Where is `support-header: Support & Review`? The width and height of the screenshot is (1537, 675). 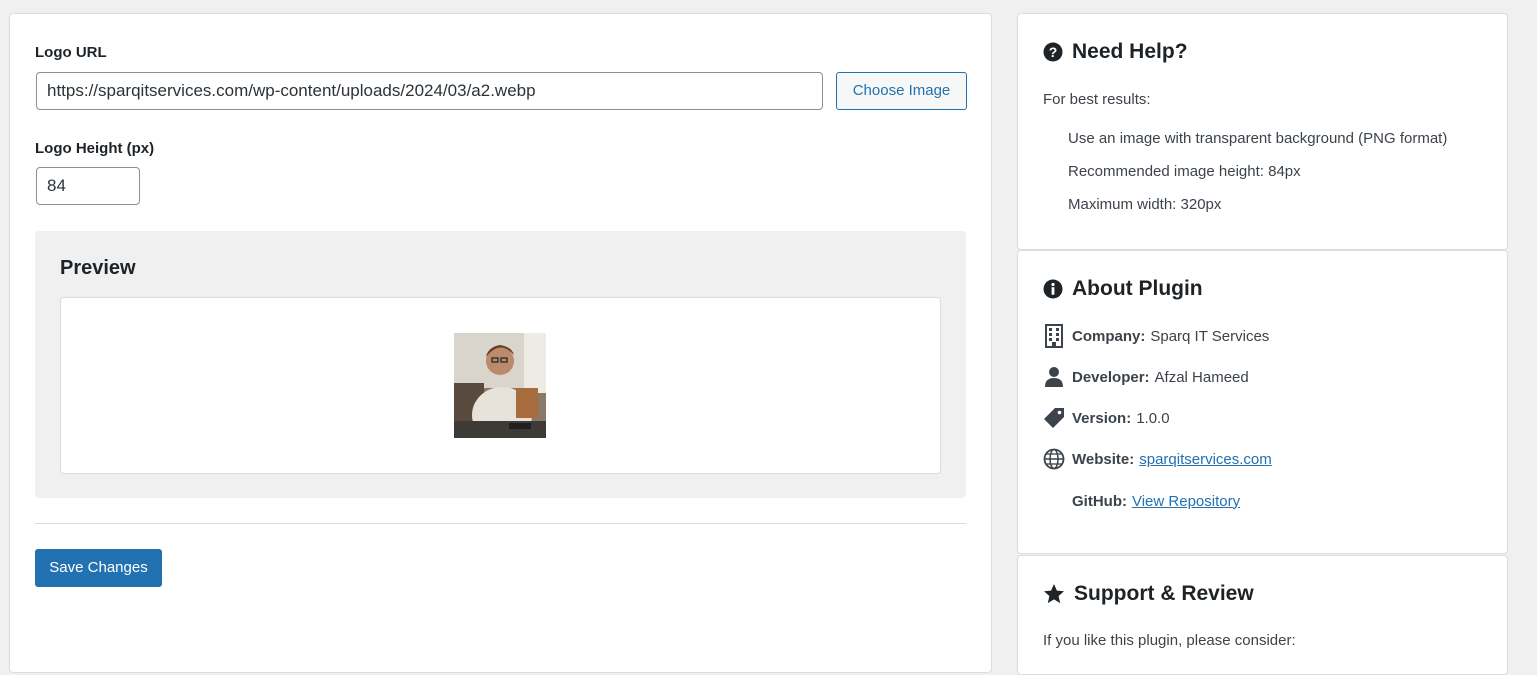
support-header: Support & Review is located at coordinates (1148, 594).